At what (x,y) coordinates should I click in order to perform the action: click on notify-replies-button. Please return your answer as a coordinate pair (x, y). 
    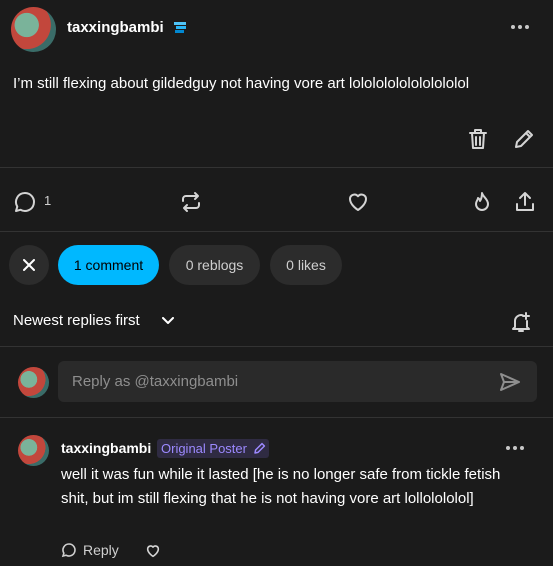
    Looking at the image, I should click on (521, 322).